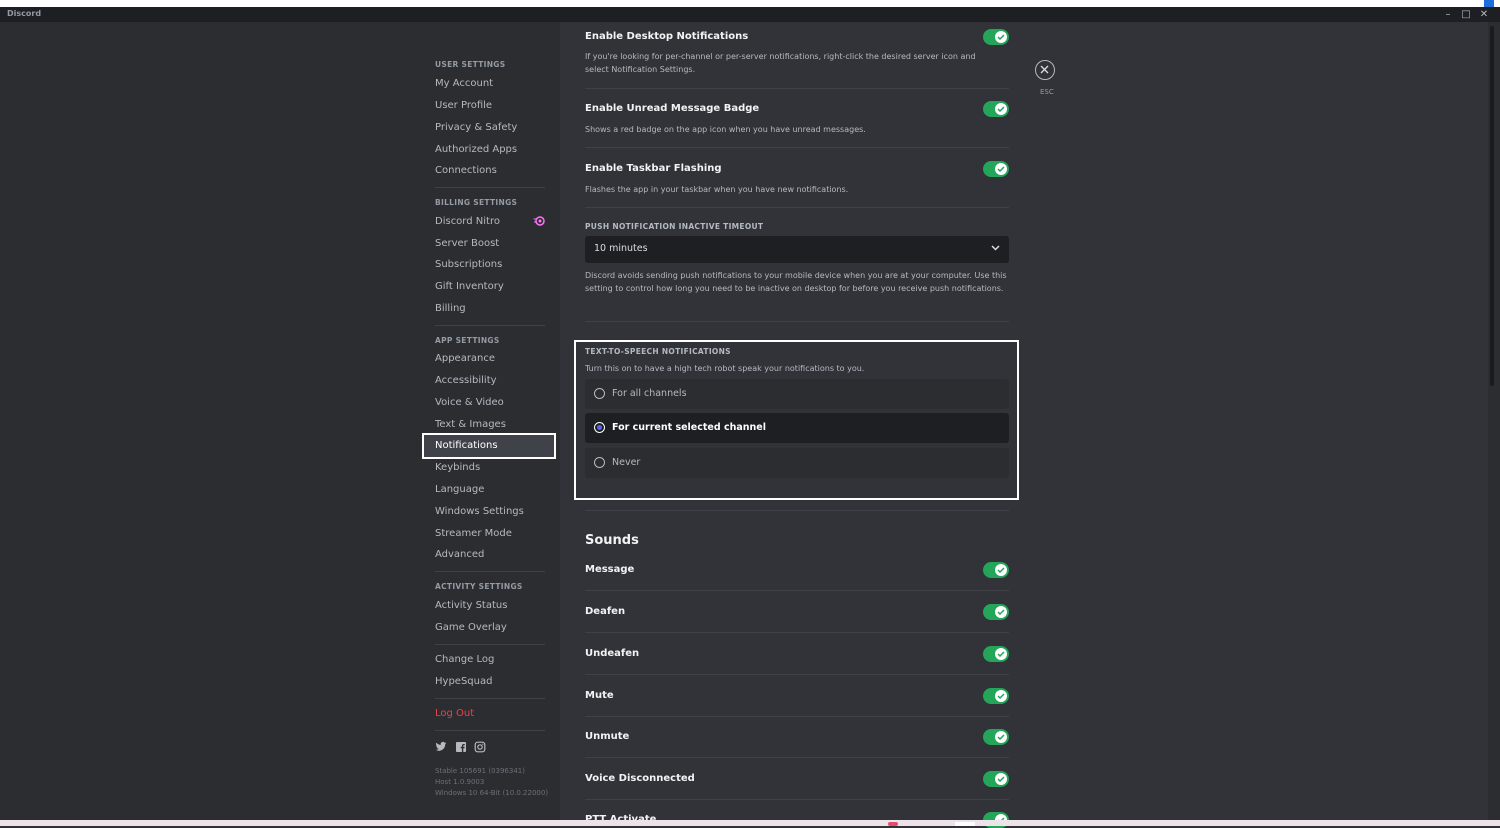  I want to click on sidebar-item-connections: Connections, so click(466, 170).